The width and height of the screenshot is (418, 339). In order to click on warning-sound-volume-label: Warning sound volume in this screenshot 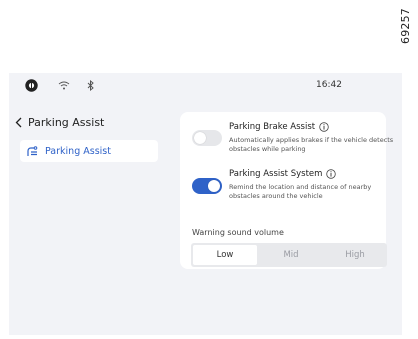, I will do `click(238, 232)`.